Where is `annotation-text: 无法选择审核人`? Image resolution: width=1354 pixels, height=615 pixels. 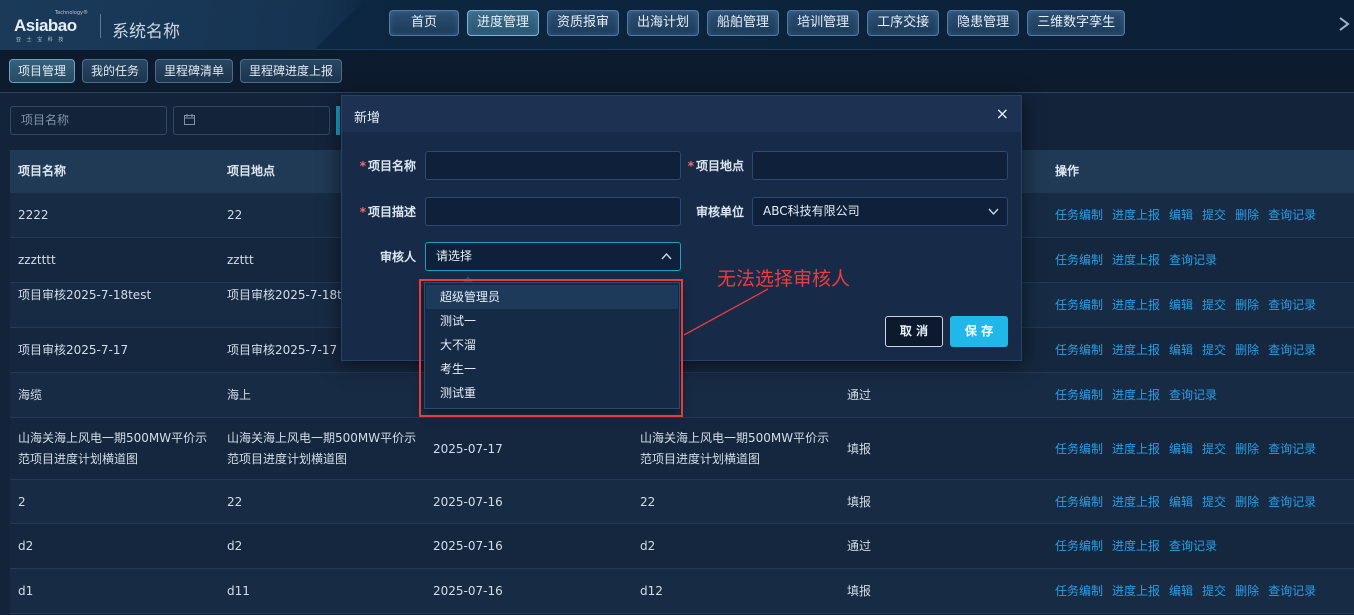 annotation-text: 无法选择审核人 is located at coordinates (784, 279).